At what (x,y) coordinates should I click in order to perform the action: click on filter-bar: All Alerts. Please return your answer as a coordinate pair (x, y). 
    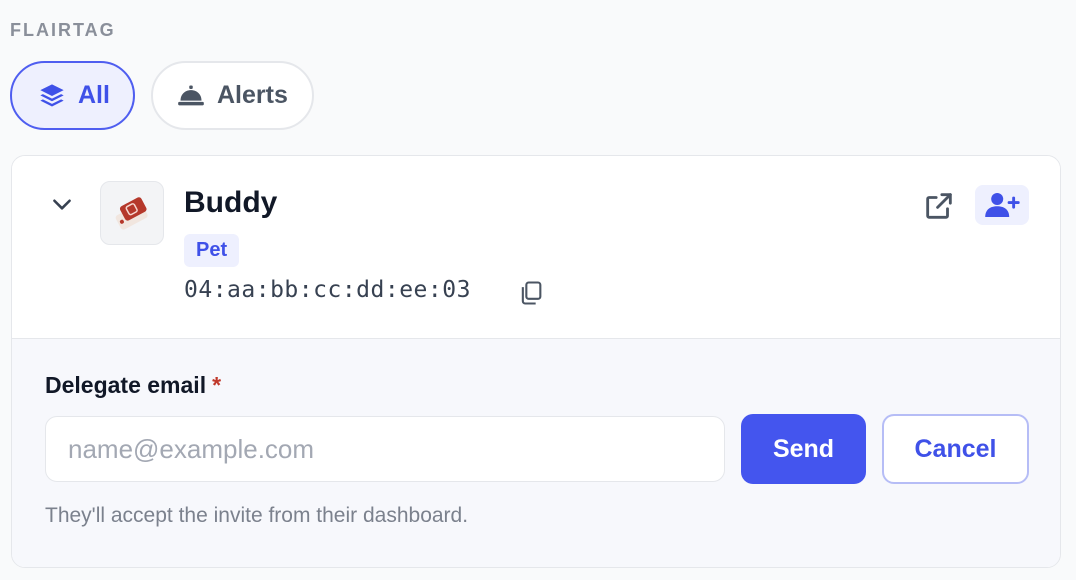
    Looking at the image, I should click on (162, 95).